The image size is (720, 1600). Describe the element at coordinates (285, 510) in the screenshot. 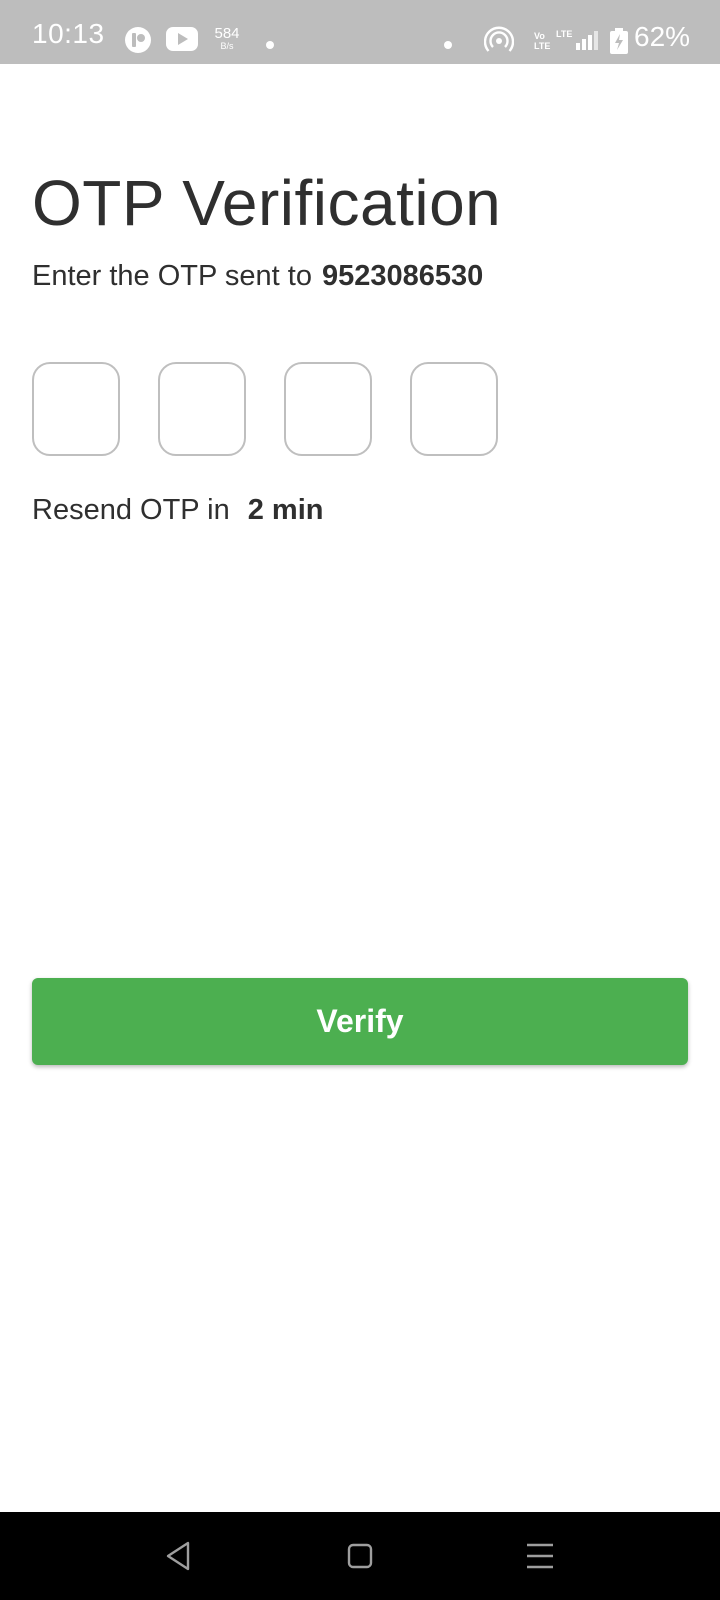

I see `resend-timer: 2 min` at that location.